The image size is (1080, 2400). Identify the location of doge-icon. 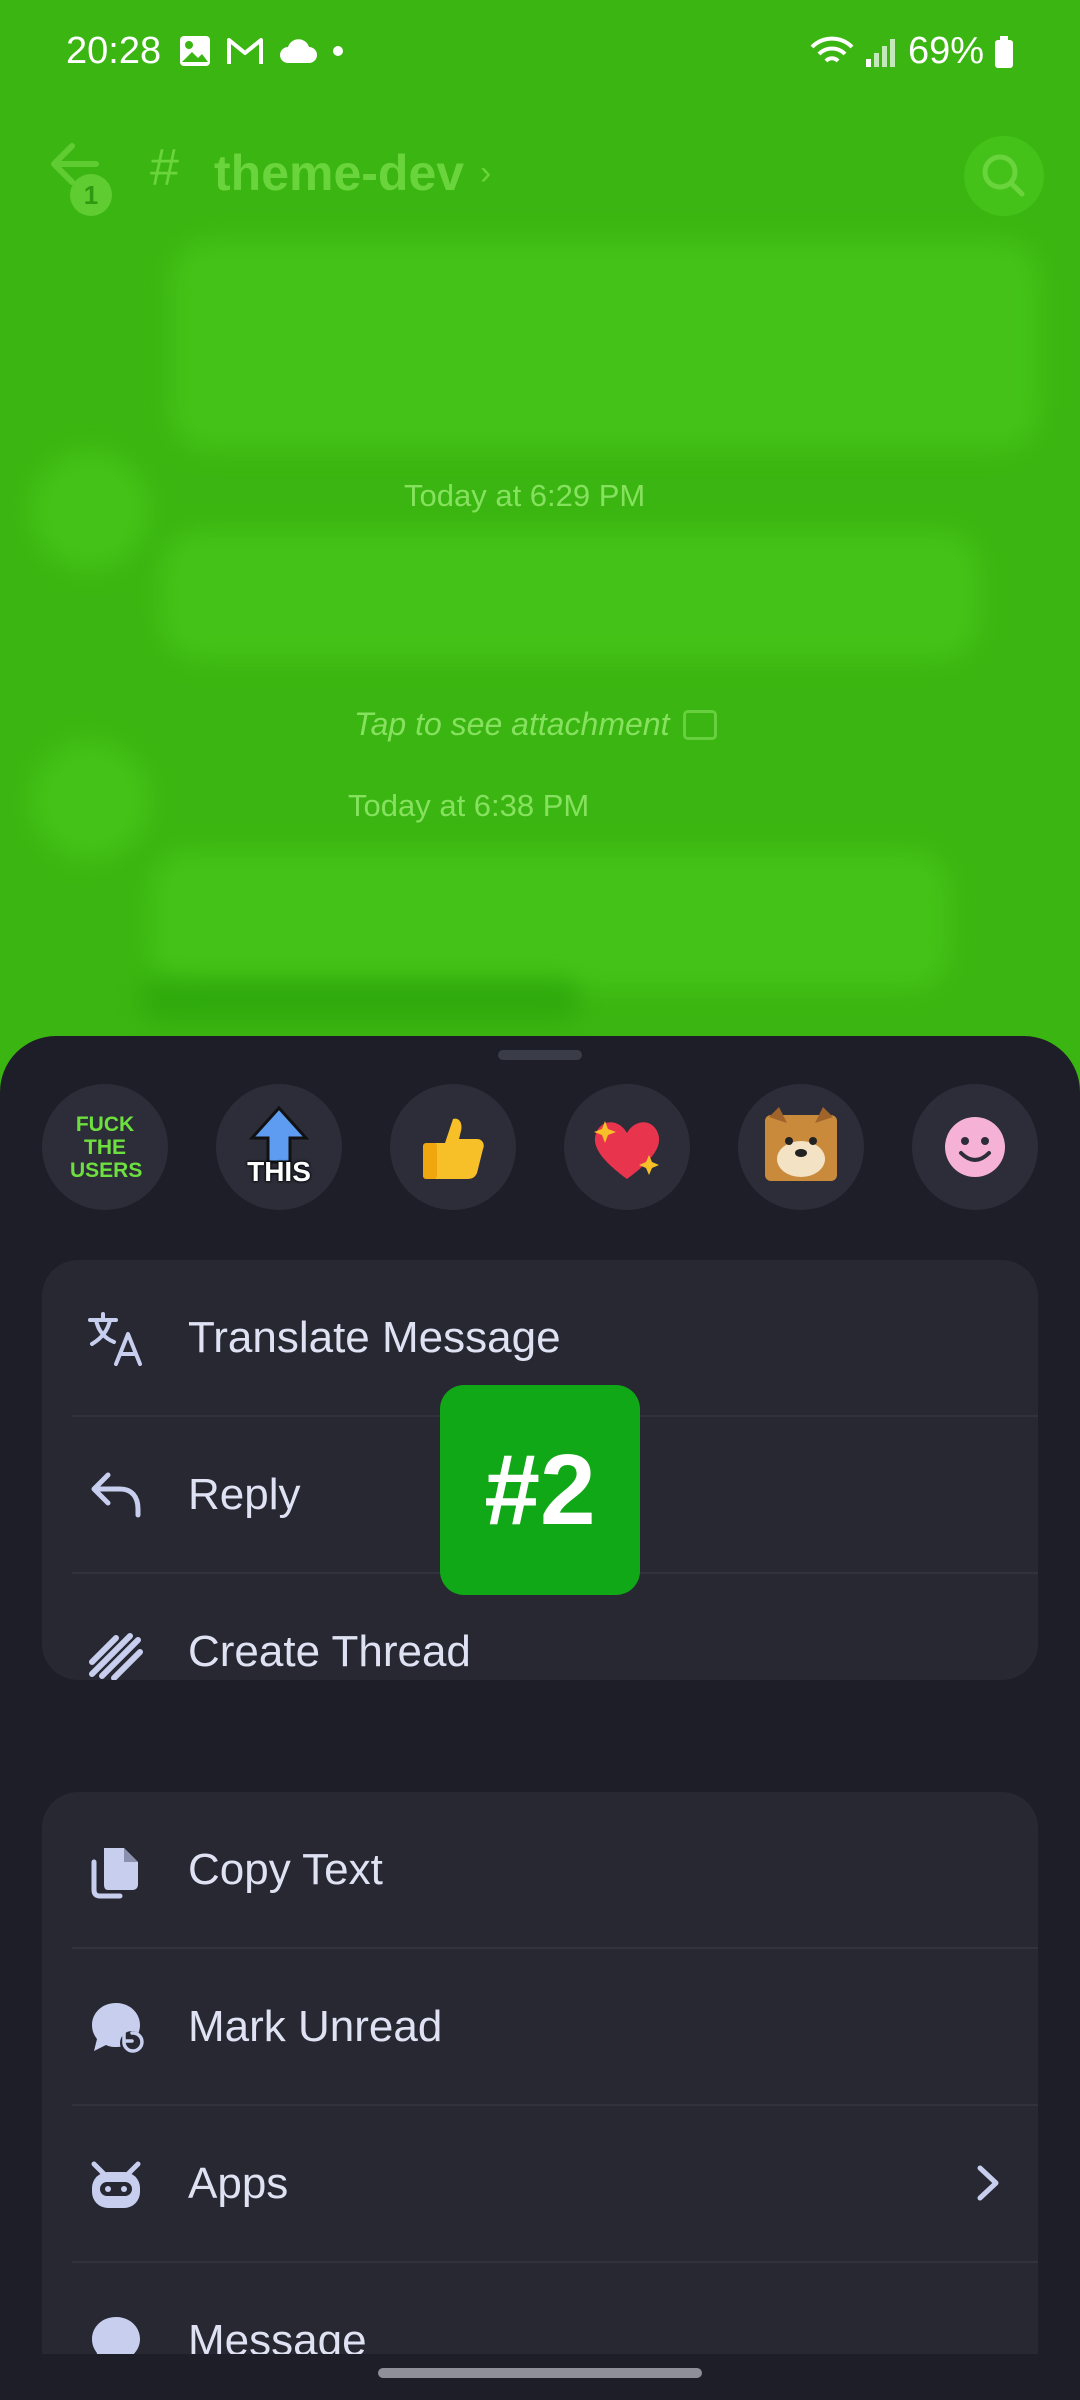
(801, 1144).